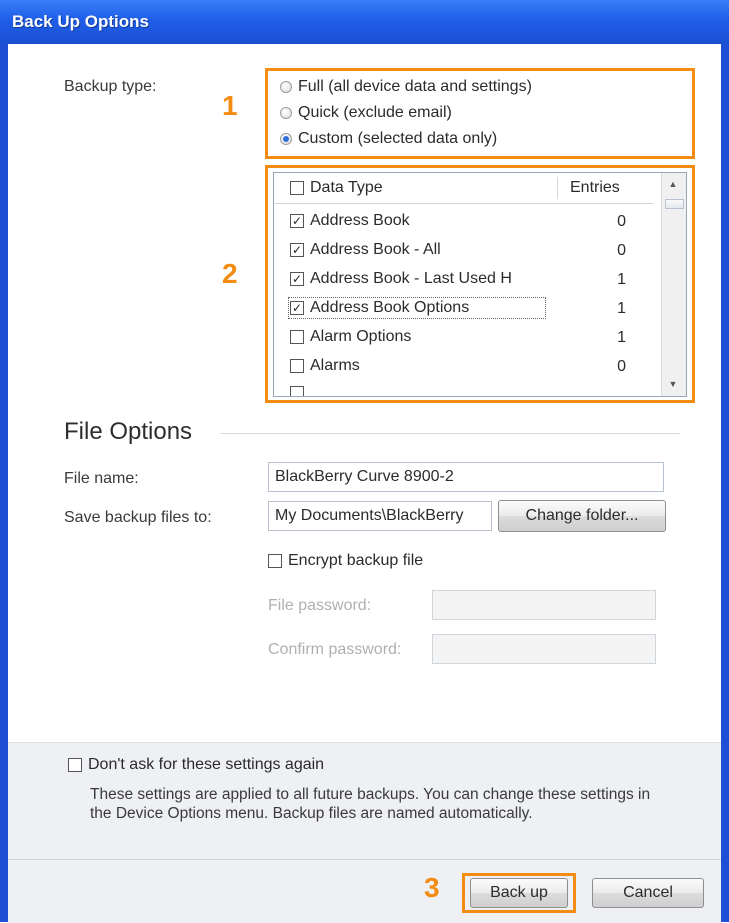 The height and width of the screenshot is (923, 729). What do you see at coordinates (346, 187) in the screenshot?
I see `header-data-type-label: Data Type` at bounding box center [346, 187].